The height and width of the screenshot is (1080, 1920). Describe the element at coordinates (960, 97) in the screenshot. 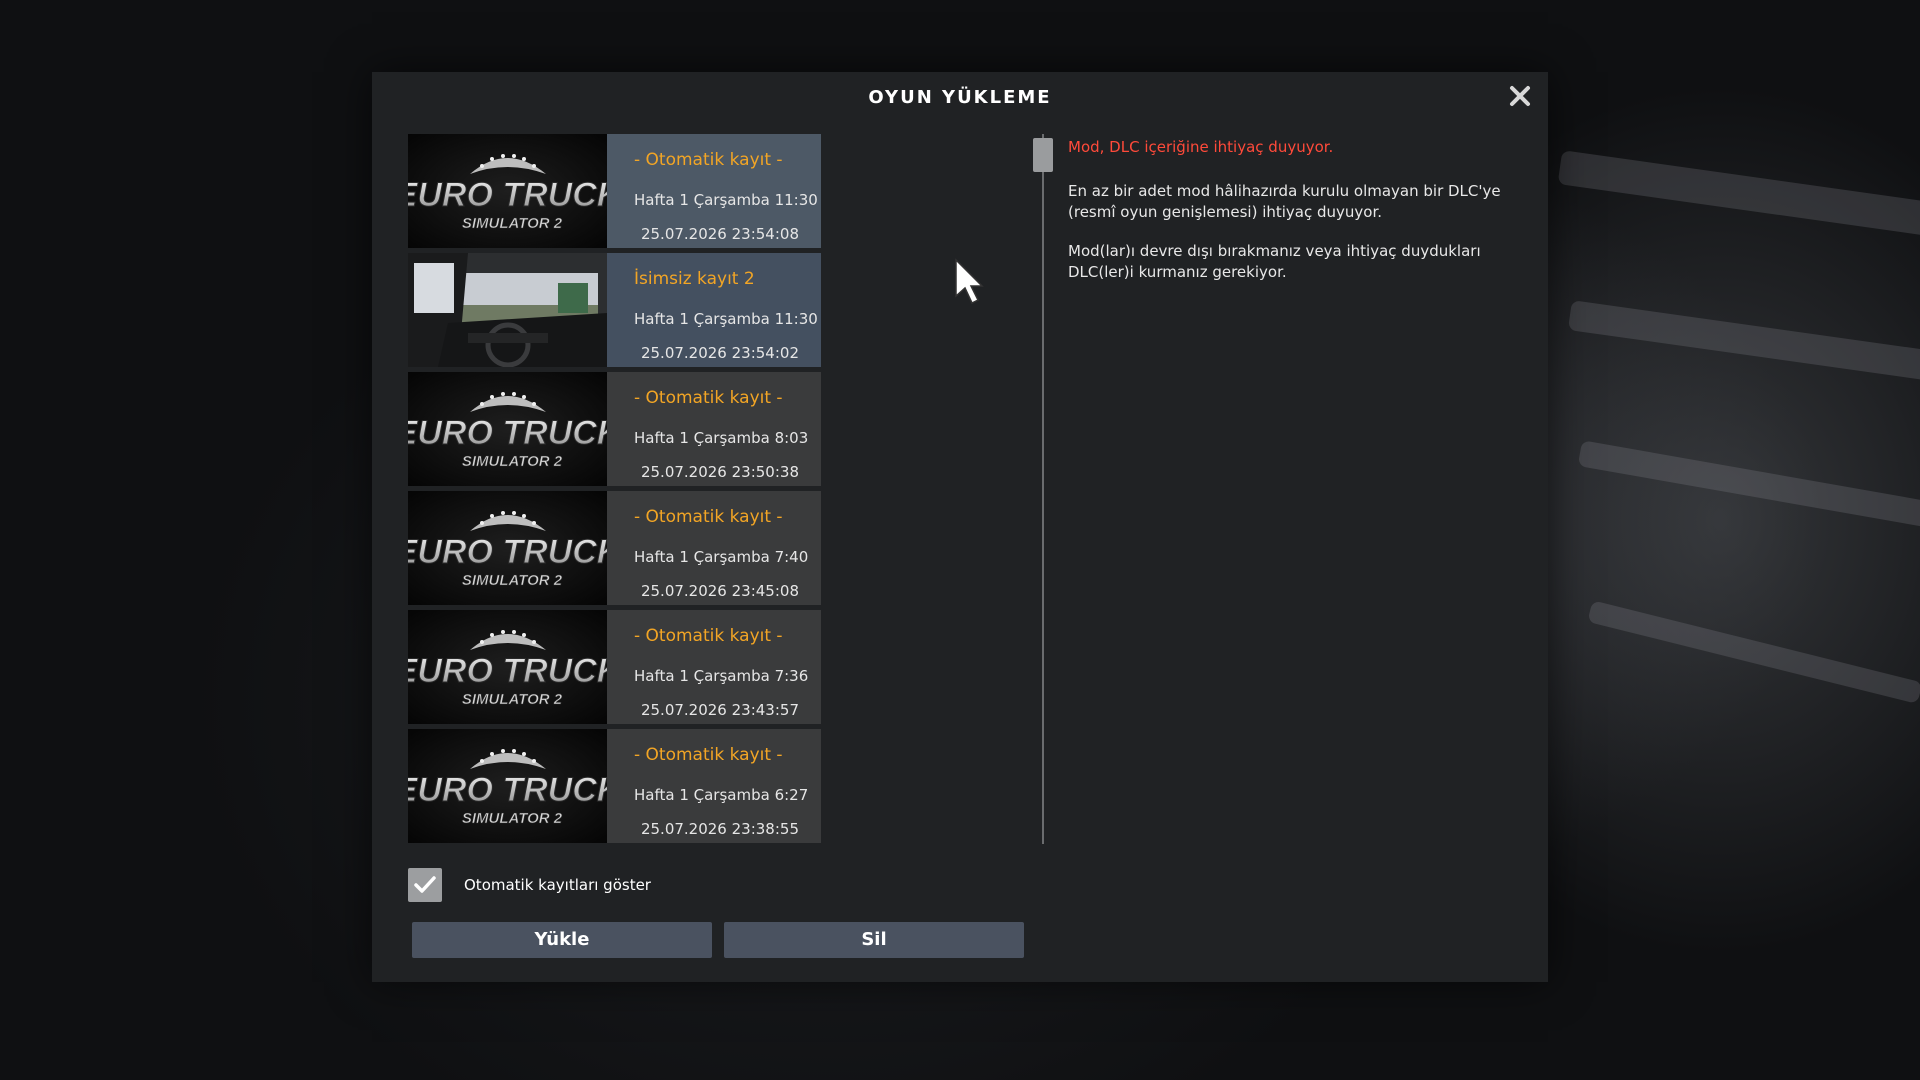

I see `dialog-title: OYUN YÜKLEME` at that location.